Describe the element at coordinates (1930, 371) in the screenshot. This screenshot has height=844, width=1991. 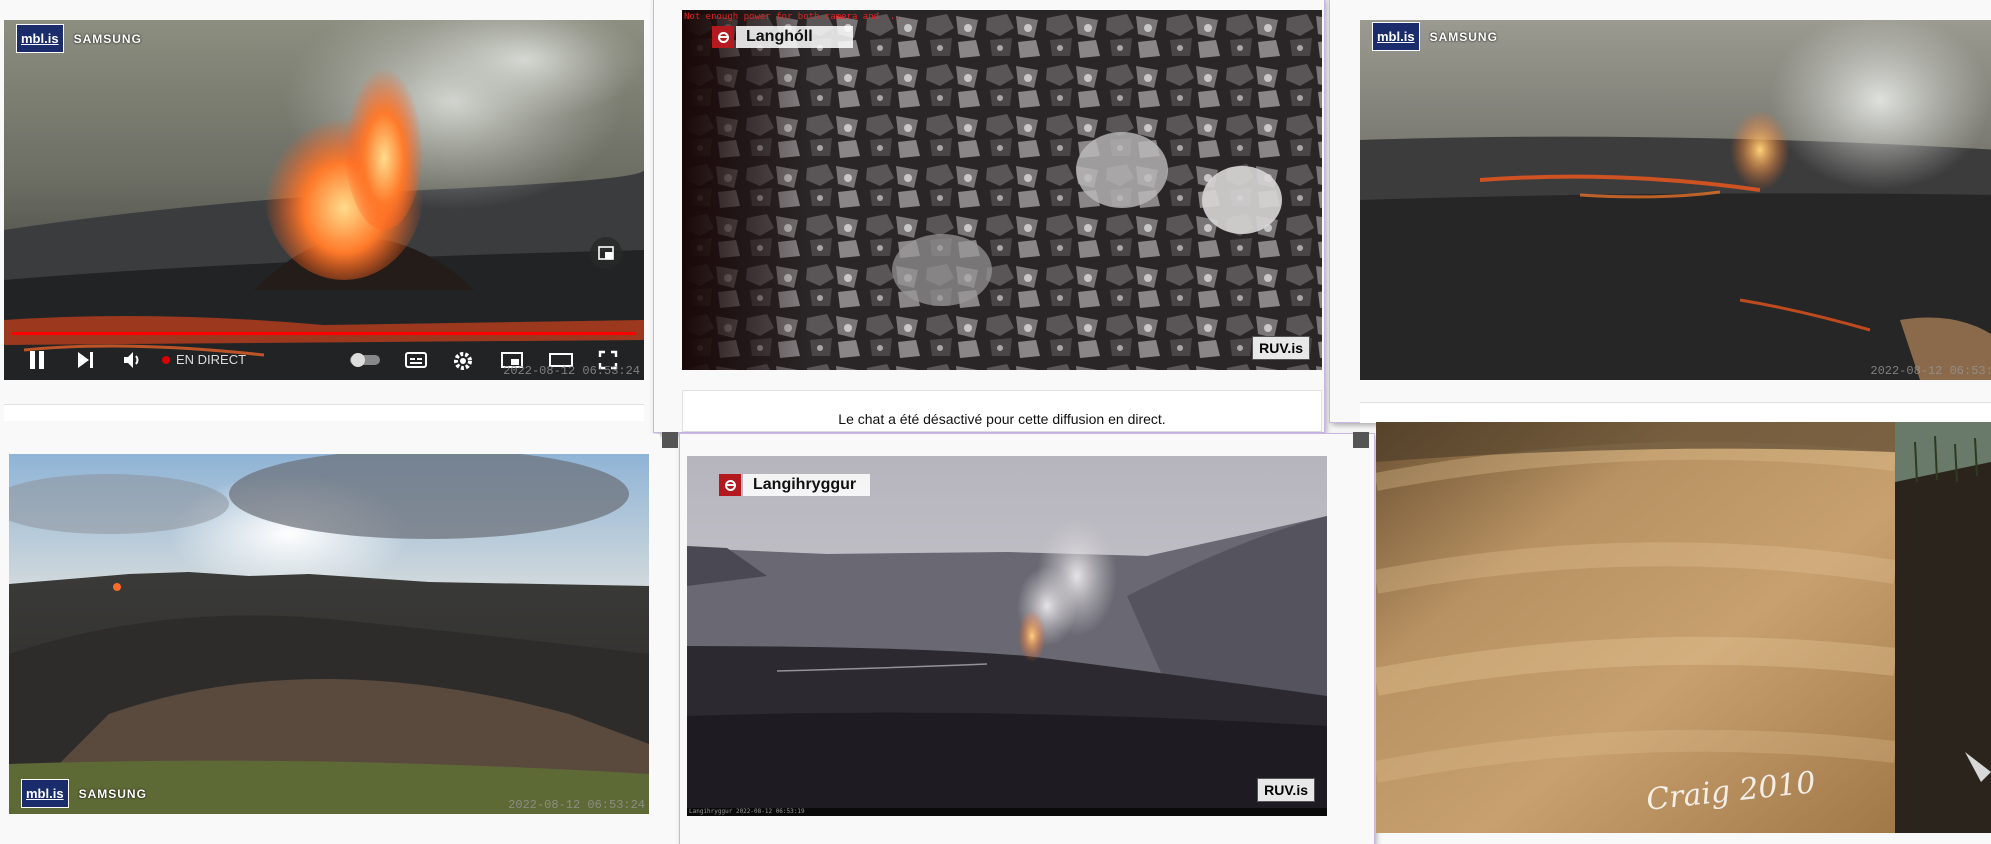
I see `video-timestamp: 2022-08-12 06:53:2` at that location.